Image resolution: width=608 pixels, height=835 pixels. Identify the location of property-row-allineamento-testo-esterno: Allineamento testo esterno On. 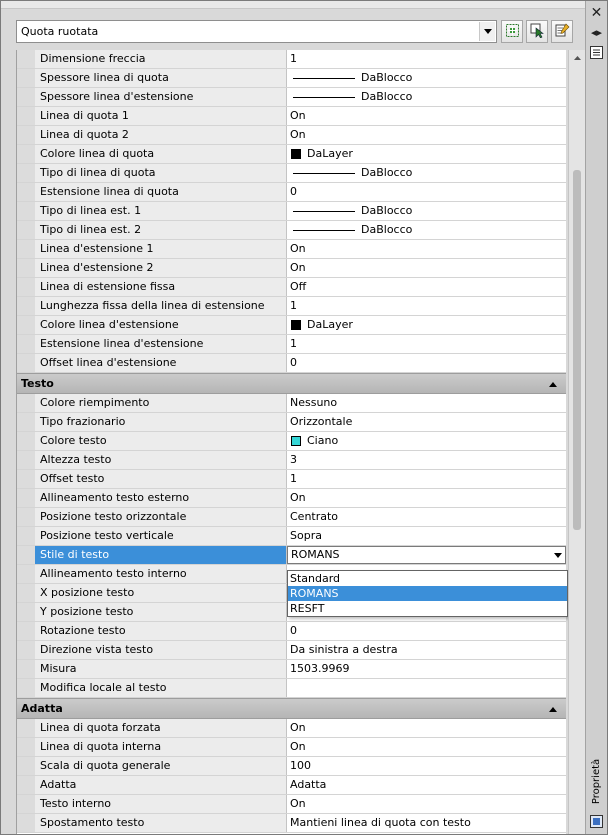
(291, 498).